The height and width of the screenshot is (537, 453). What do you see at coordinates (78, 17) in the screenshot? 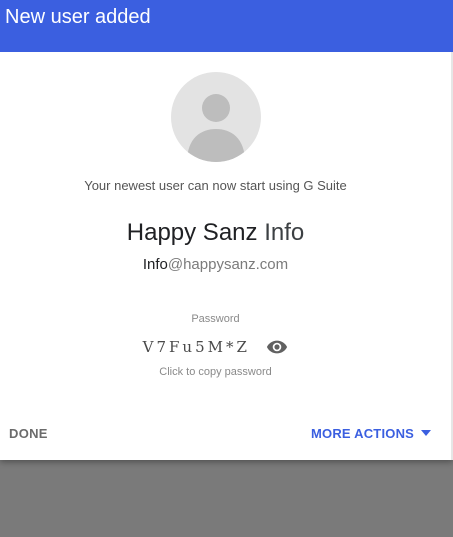
I see `dialog-title: New user added` at bounding box center [78, 17].